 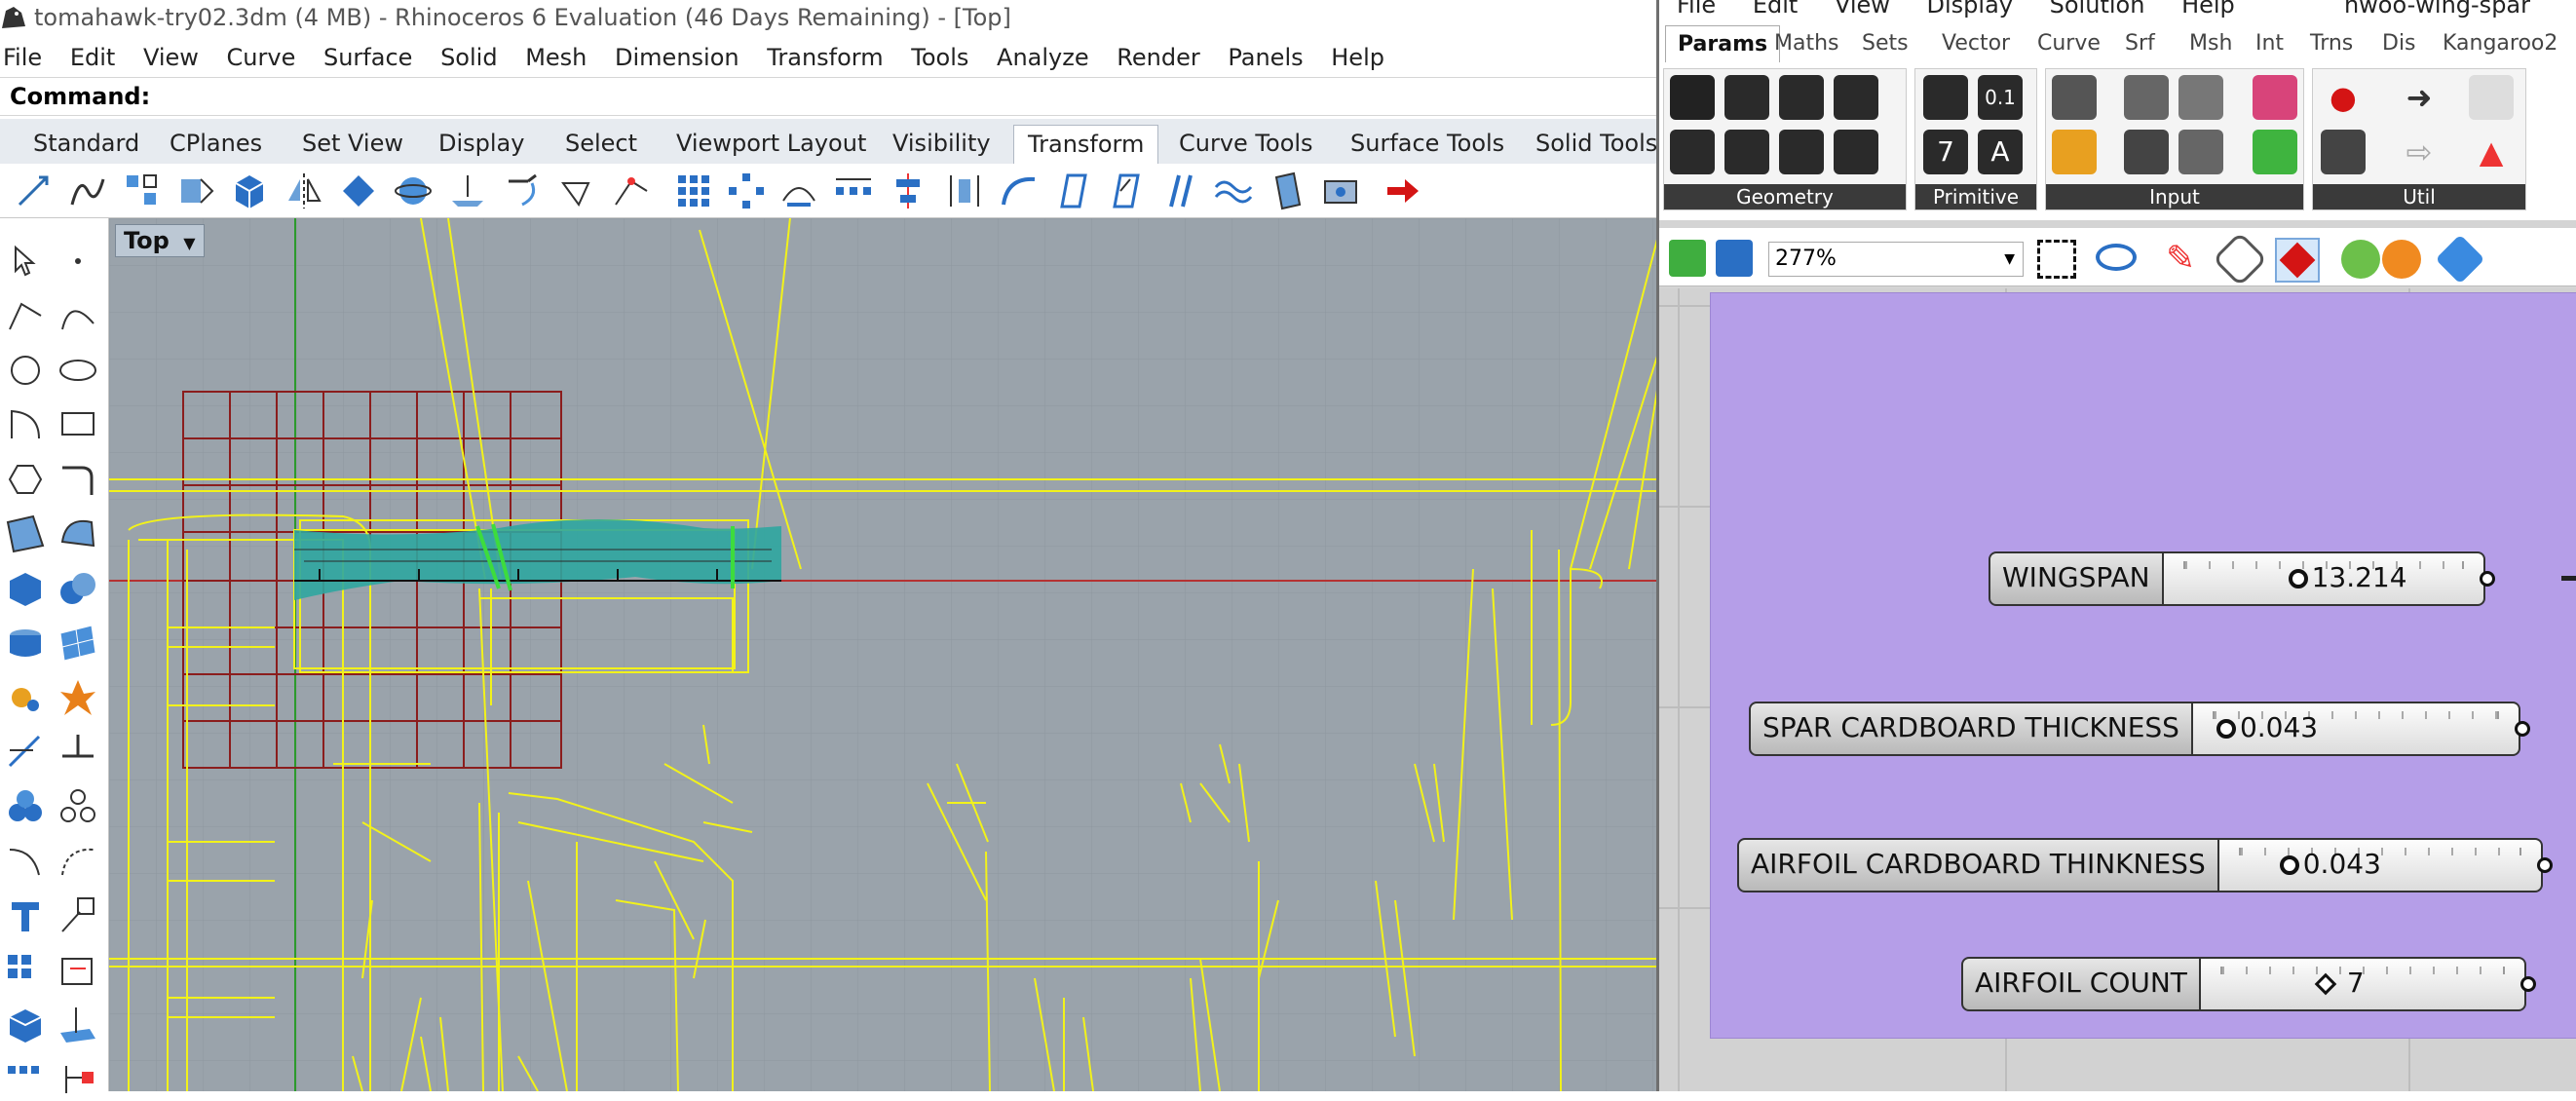 I want to click on bend-icon, so click(x=578, y=191).